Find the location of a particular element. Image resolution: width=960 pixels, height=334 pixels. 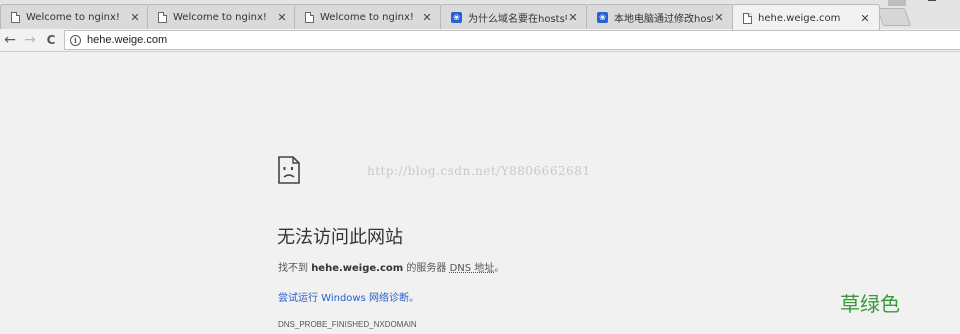

watermark-text: http://blog.csdn.net/Y8806662681 is located at coordinates (479, 171).